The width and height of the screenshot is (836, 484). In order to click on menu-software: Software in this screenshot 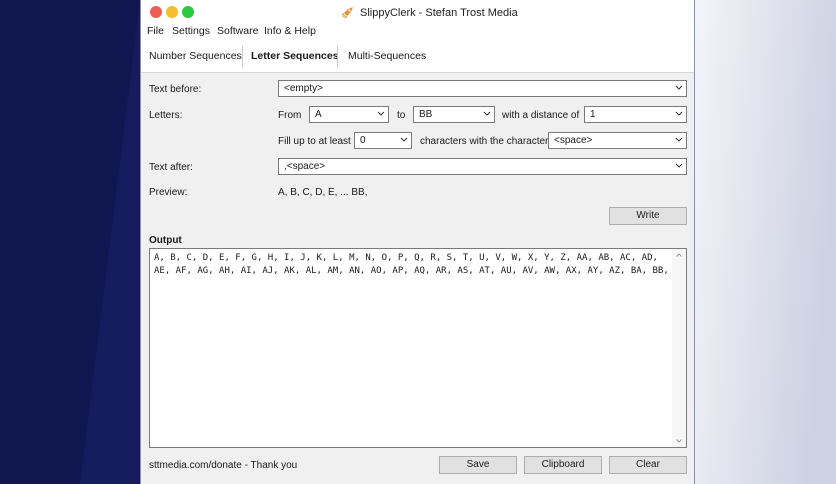, I will do `click(237, 31)`.